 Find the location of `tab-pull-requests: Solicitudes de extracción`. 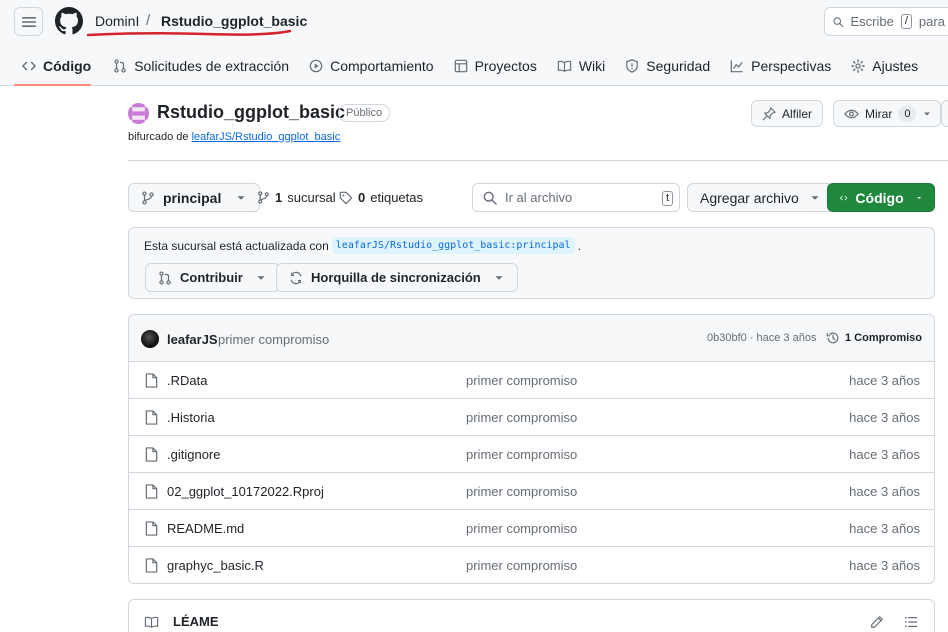

tab-pull-requests: Solicitudes de extracción is located at coordinates (201, 66).